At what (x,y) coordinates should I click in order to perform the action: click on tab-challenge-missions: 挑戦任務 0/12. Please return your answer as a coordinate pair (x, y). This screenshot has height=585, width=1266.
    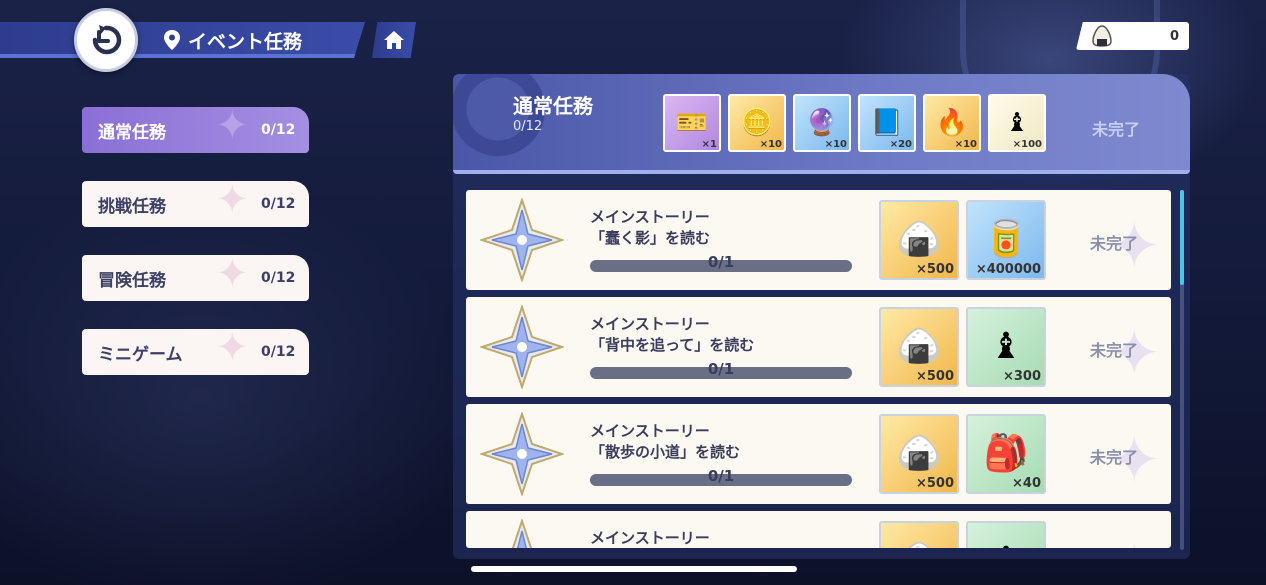
    Looking at the image, I should click on (195, 204).